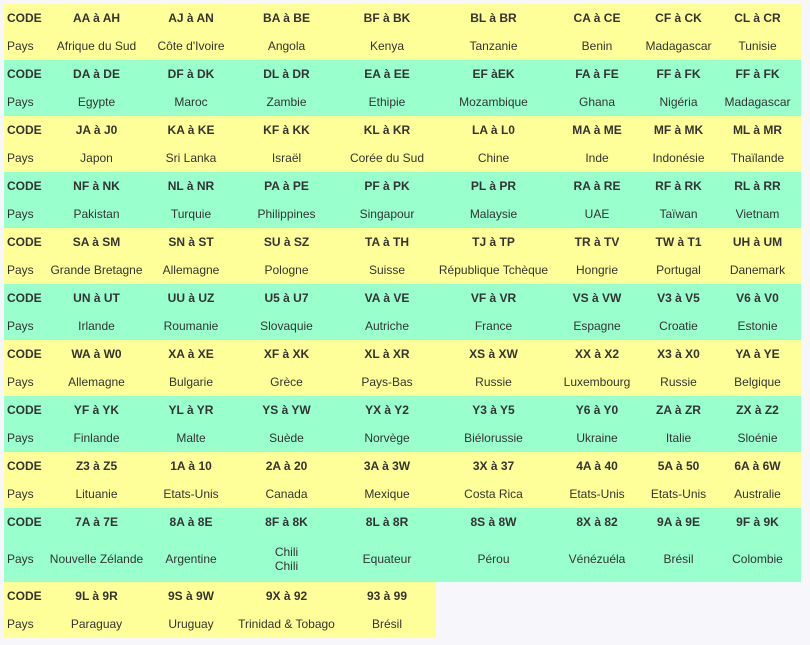 This screenshot has height=645, width=810. Describe the element at coordinates (678, 522) in the screenshot. I see `code-range-cell: 9A à 9E` at that location.